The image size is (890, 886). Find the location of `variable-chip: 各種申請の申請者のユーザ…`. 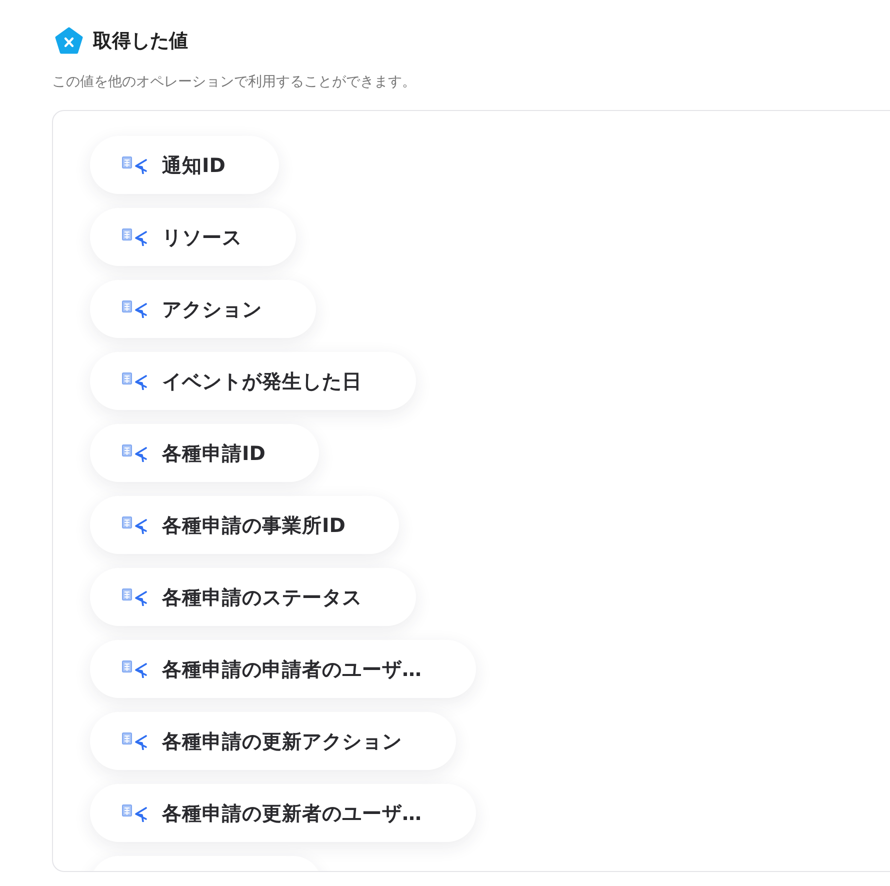

variable-chip: 各種申請の申請者のユーザ… is located at coordinates (283, 669).